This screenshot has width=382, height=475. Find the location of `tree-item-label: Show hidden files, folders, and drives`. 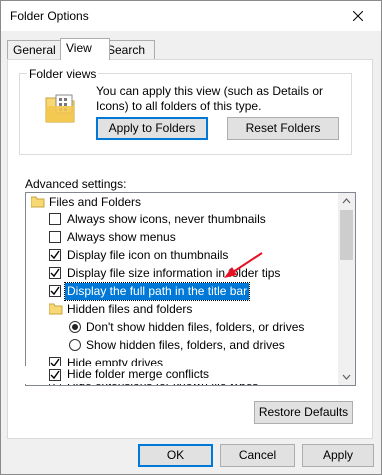

tree-item-label: Show hidden files, folders, and drives is located at coordinates (185, 345).